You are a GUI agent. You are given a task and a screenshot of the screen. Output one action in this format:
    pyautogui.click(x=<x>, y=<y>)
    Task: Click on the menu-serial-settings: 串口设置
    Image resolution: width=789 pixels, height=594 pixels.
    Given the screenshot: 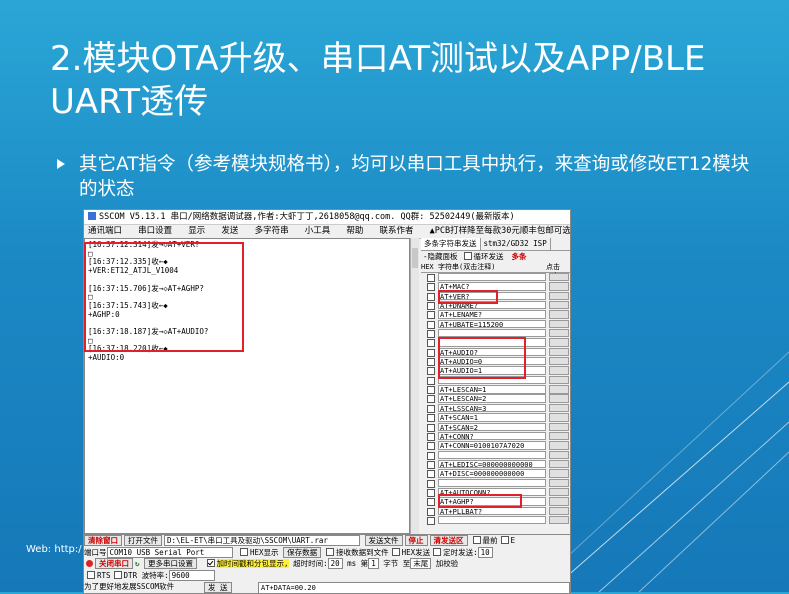 What is the action you would take?
    pyautogui.click(x=155, y=231)
    